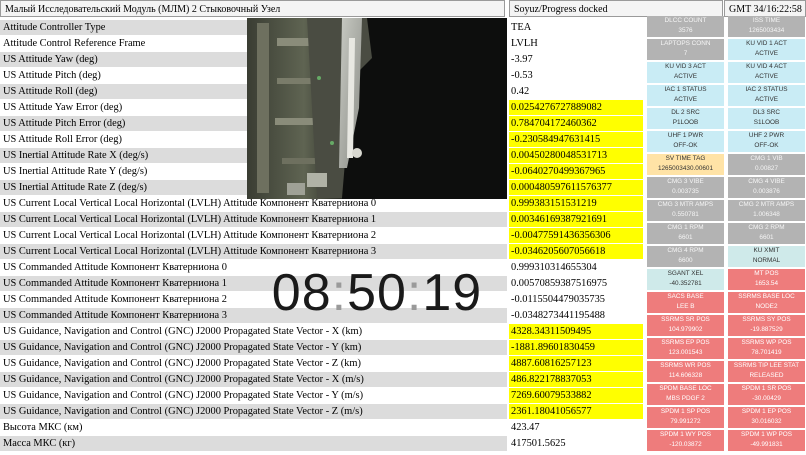 This screenshot has width=806, height=455. I want to click on status-cell: SSRMS SY POS -19.887529, so click(766, 325).